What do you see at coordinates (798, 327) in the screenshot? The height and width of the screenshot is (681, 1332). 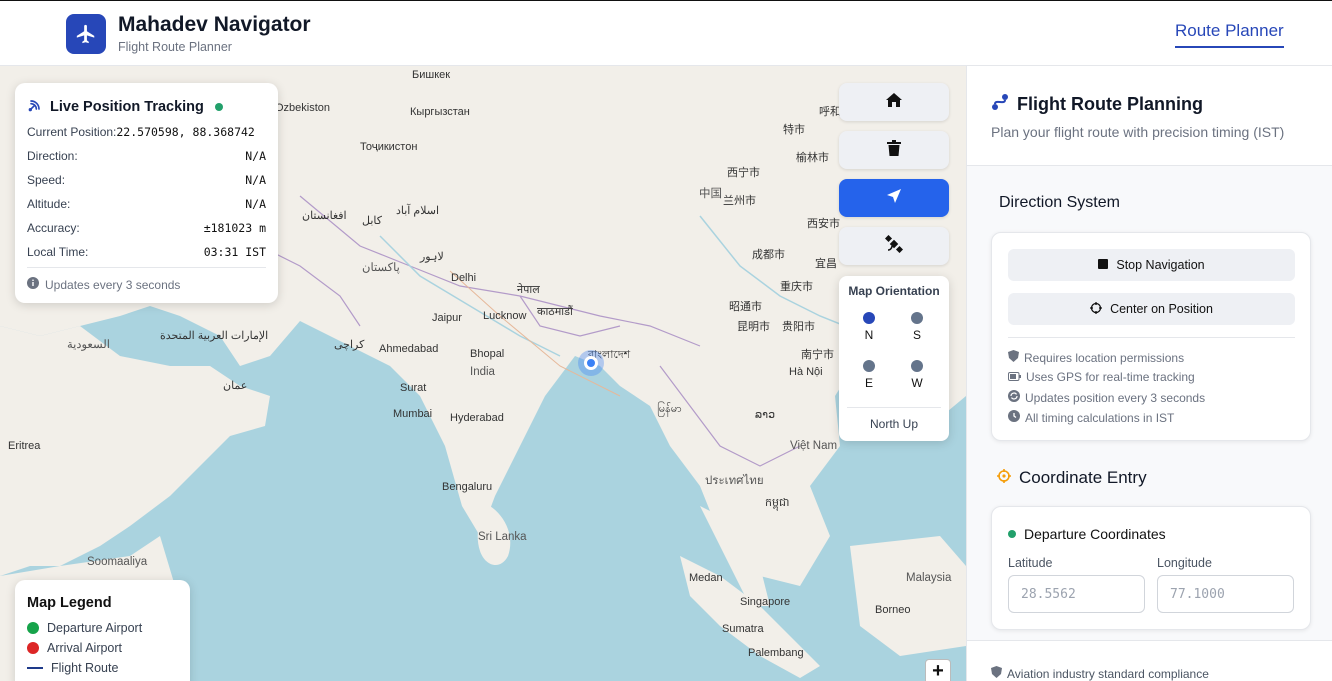 I see `map-label: 贵阳市` at bounding box center [798, 327].